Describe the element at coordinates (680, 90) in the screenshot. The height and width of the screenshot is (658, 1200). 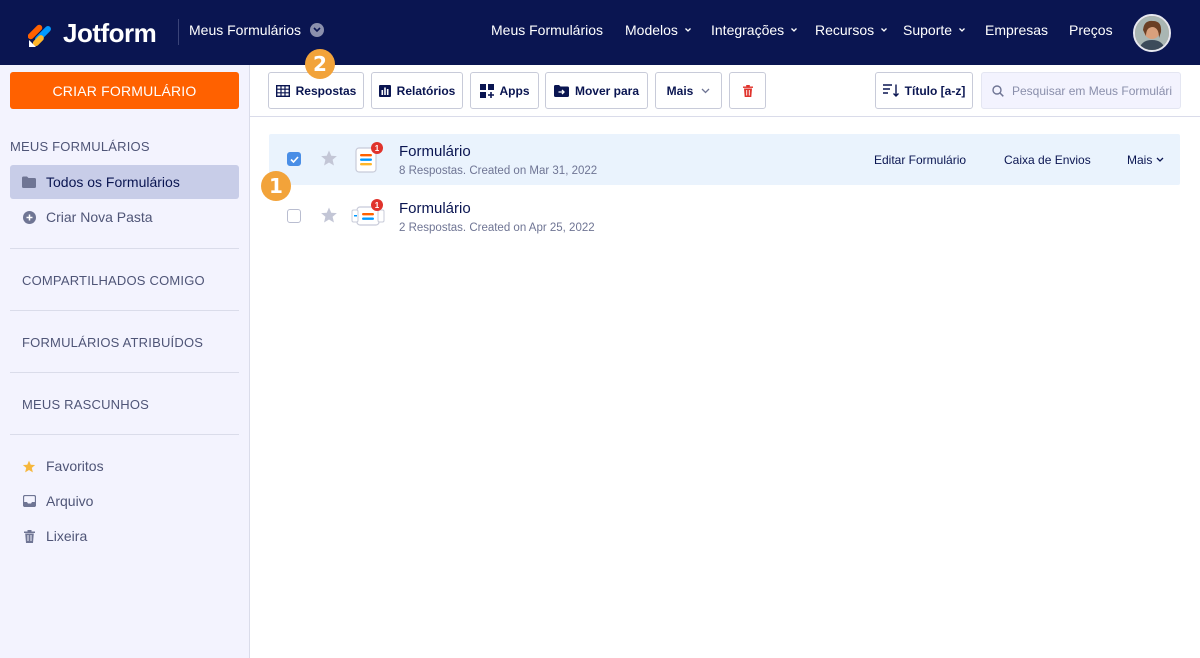
I see `more-dropdown-label: Mais` at that location.